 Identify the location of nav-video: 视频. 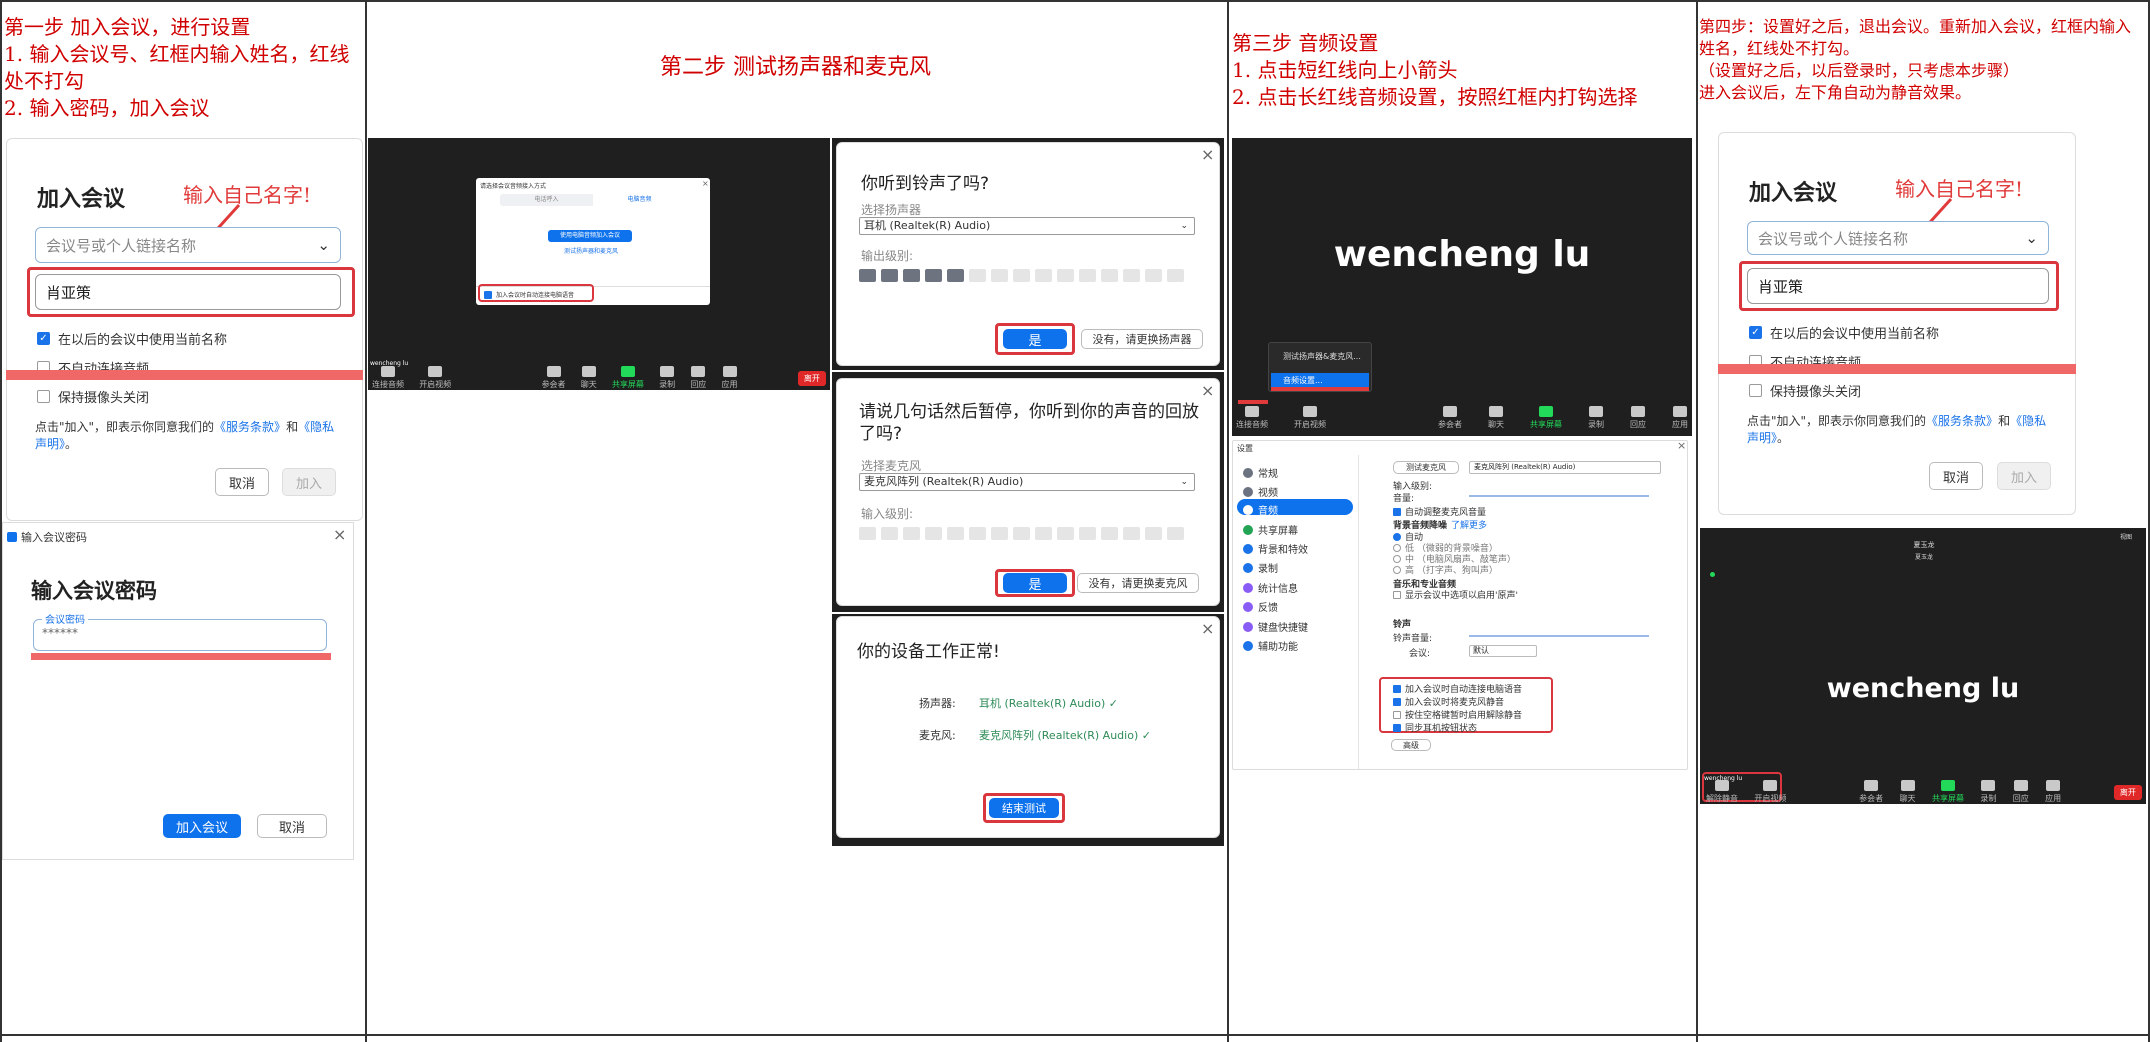
(1260, 491).